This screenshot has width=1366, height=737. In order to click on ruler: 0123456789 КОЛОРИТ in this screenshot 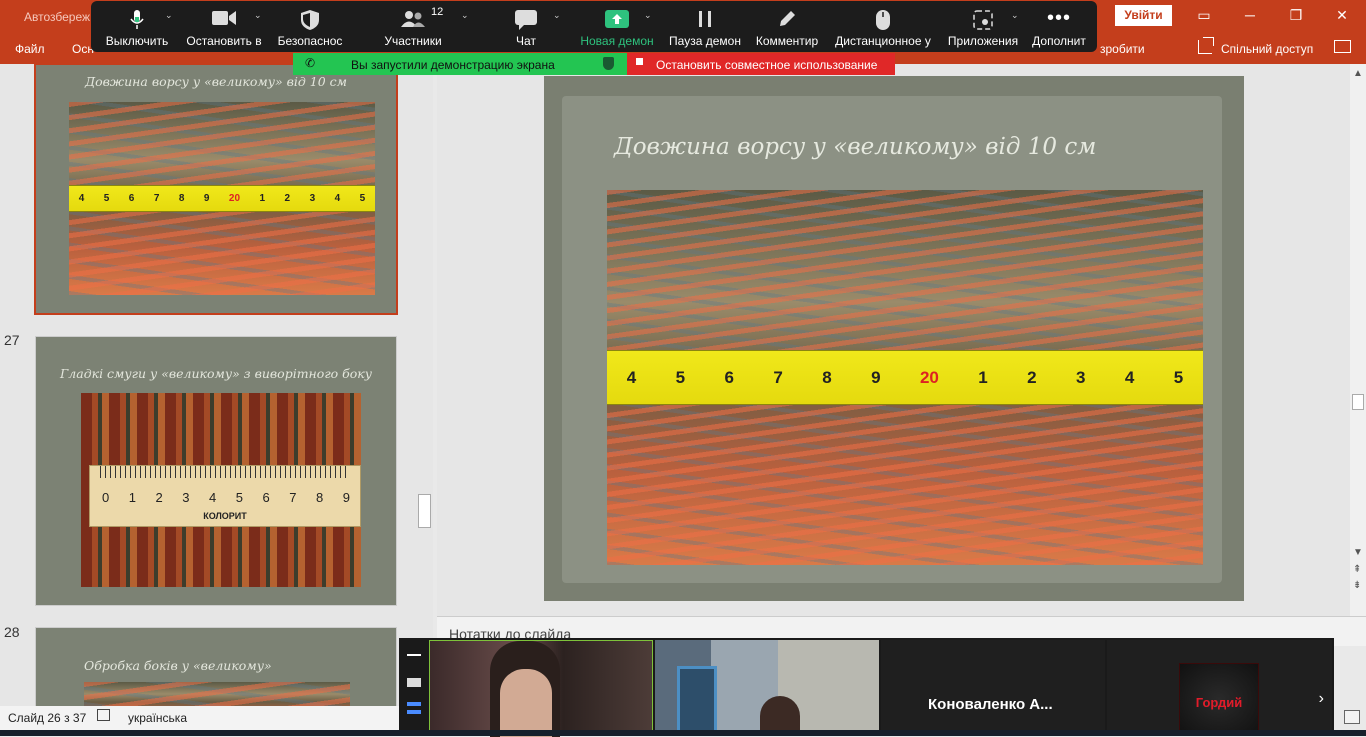, I will do `click(225, 496)`.